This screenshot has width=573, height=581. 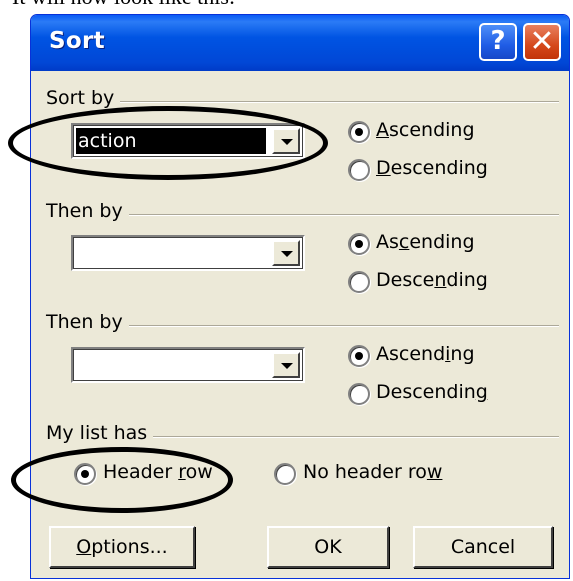 I want to click on sort-by-label: Sort by, so click(x=83, y=98).